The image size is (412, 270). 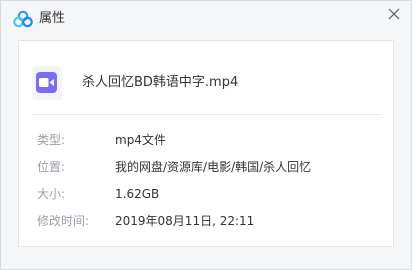 I want to click on video-file-icon, so click(x=46, y=82).